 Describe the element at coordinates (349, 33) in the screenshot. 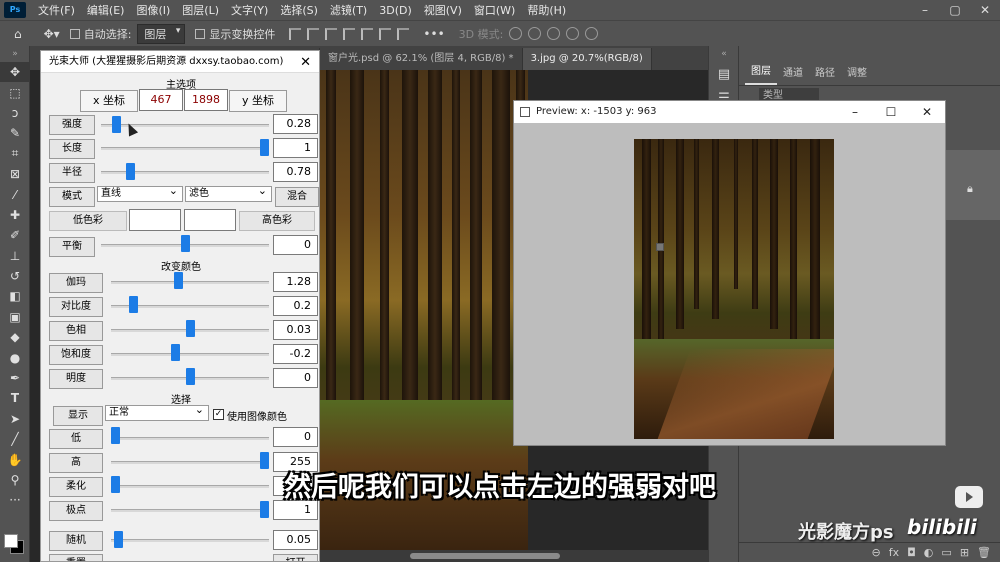

I see `align-top-icon` at that location.